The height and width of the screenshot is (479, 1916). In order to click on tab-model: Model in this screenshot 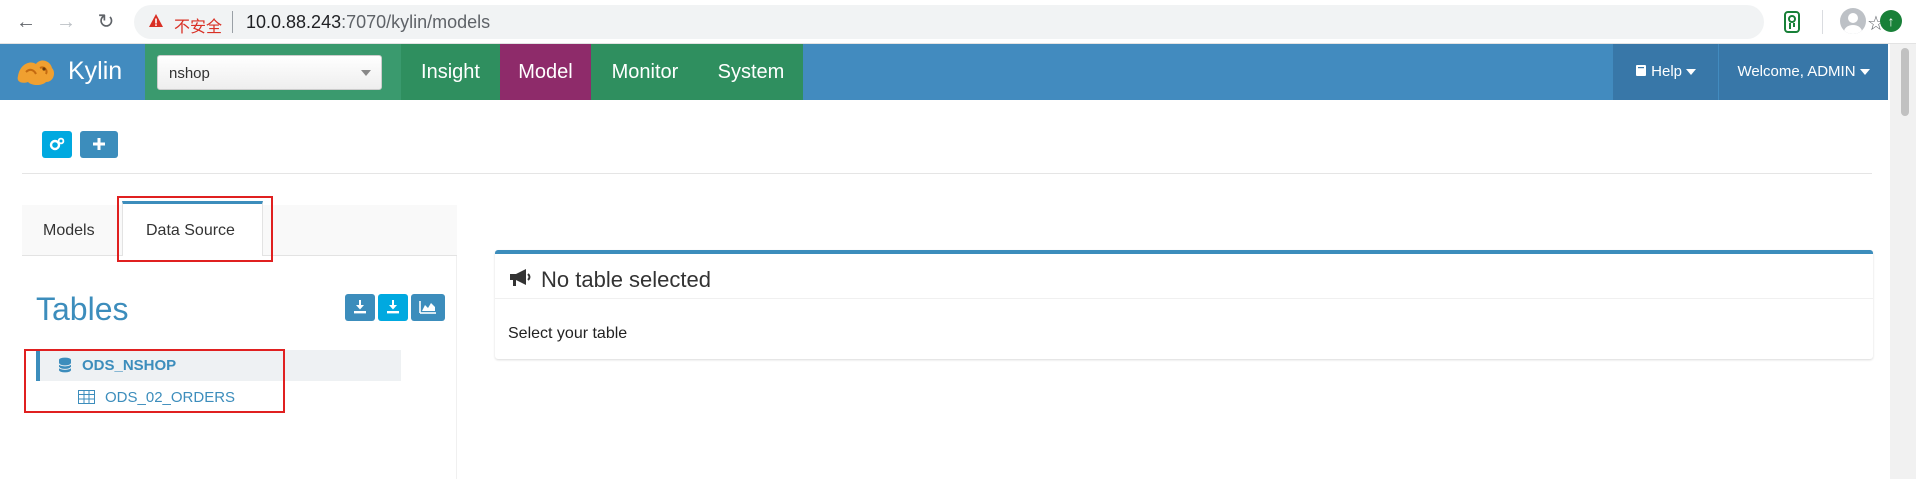, I will do `click(545, 72)`.